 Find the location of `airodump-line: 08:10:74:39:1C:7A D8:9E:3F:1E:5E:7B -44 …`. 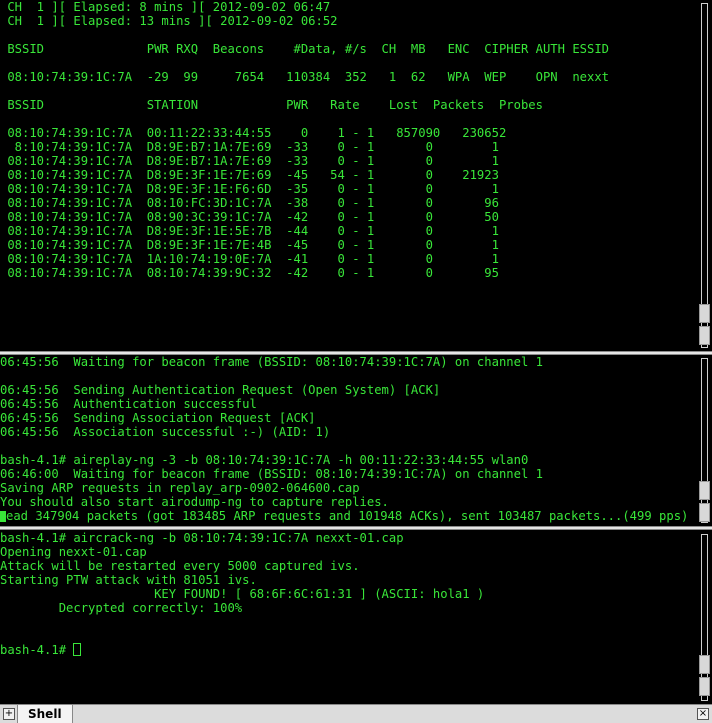

airodump-line: 08:10:74:39:1C:7A D8:9E:3F:1E:5E:7B -44 … is located at coordinates (249, 231).